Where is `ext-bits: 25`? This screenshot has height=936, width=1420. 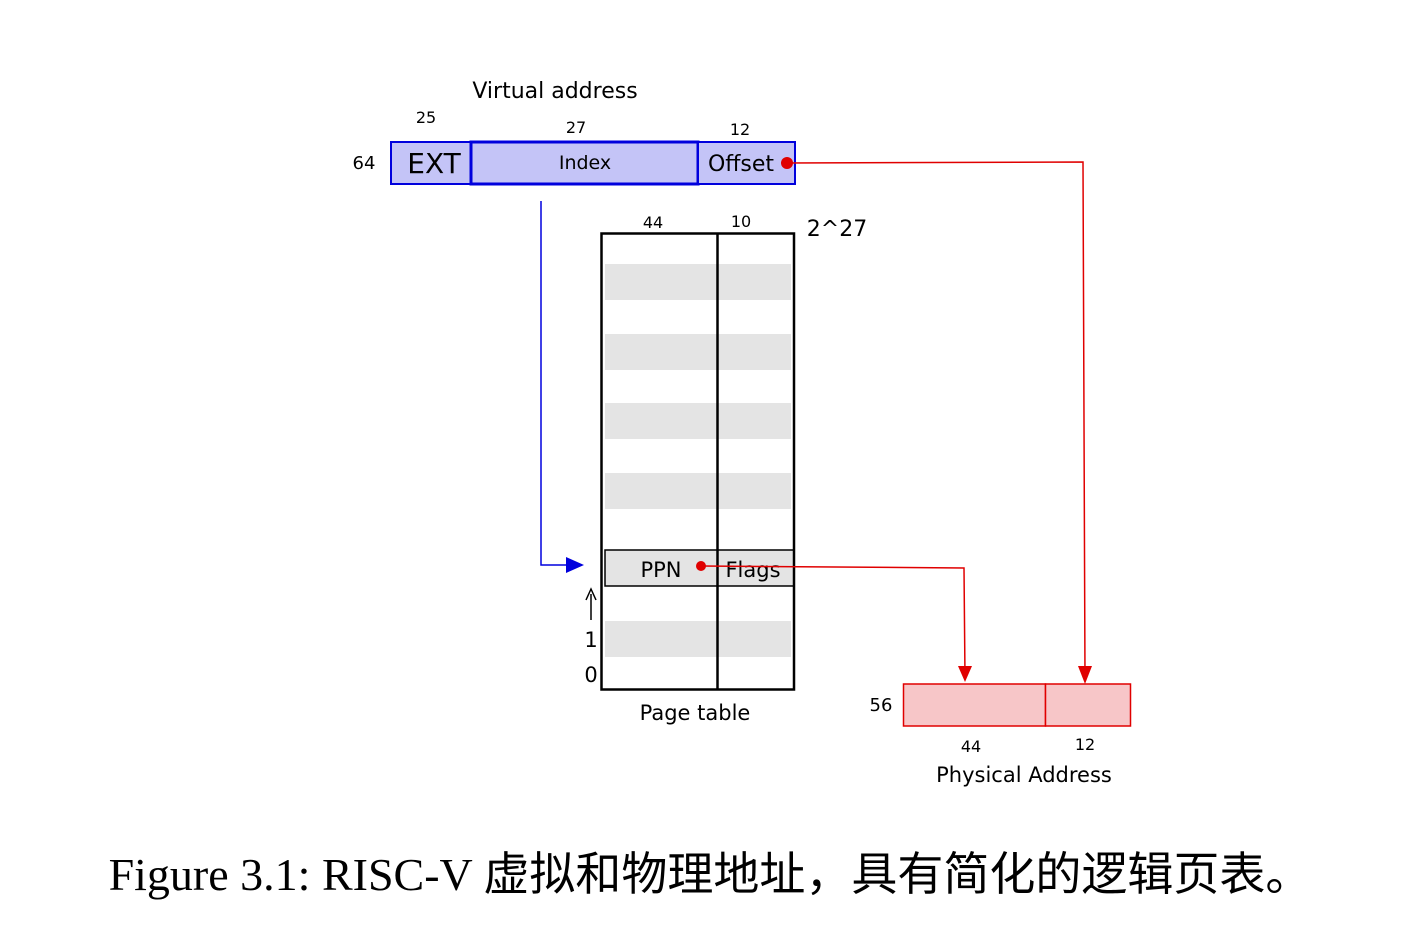 ext-bits: 25 is located at coordinates (426, 117).